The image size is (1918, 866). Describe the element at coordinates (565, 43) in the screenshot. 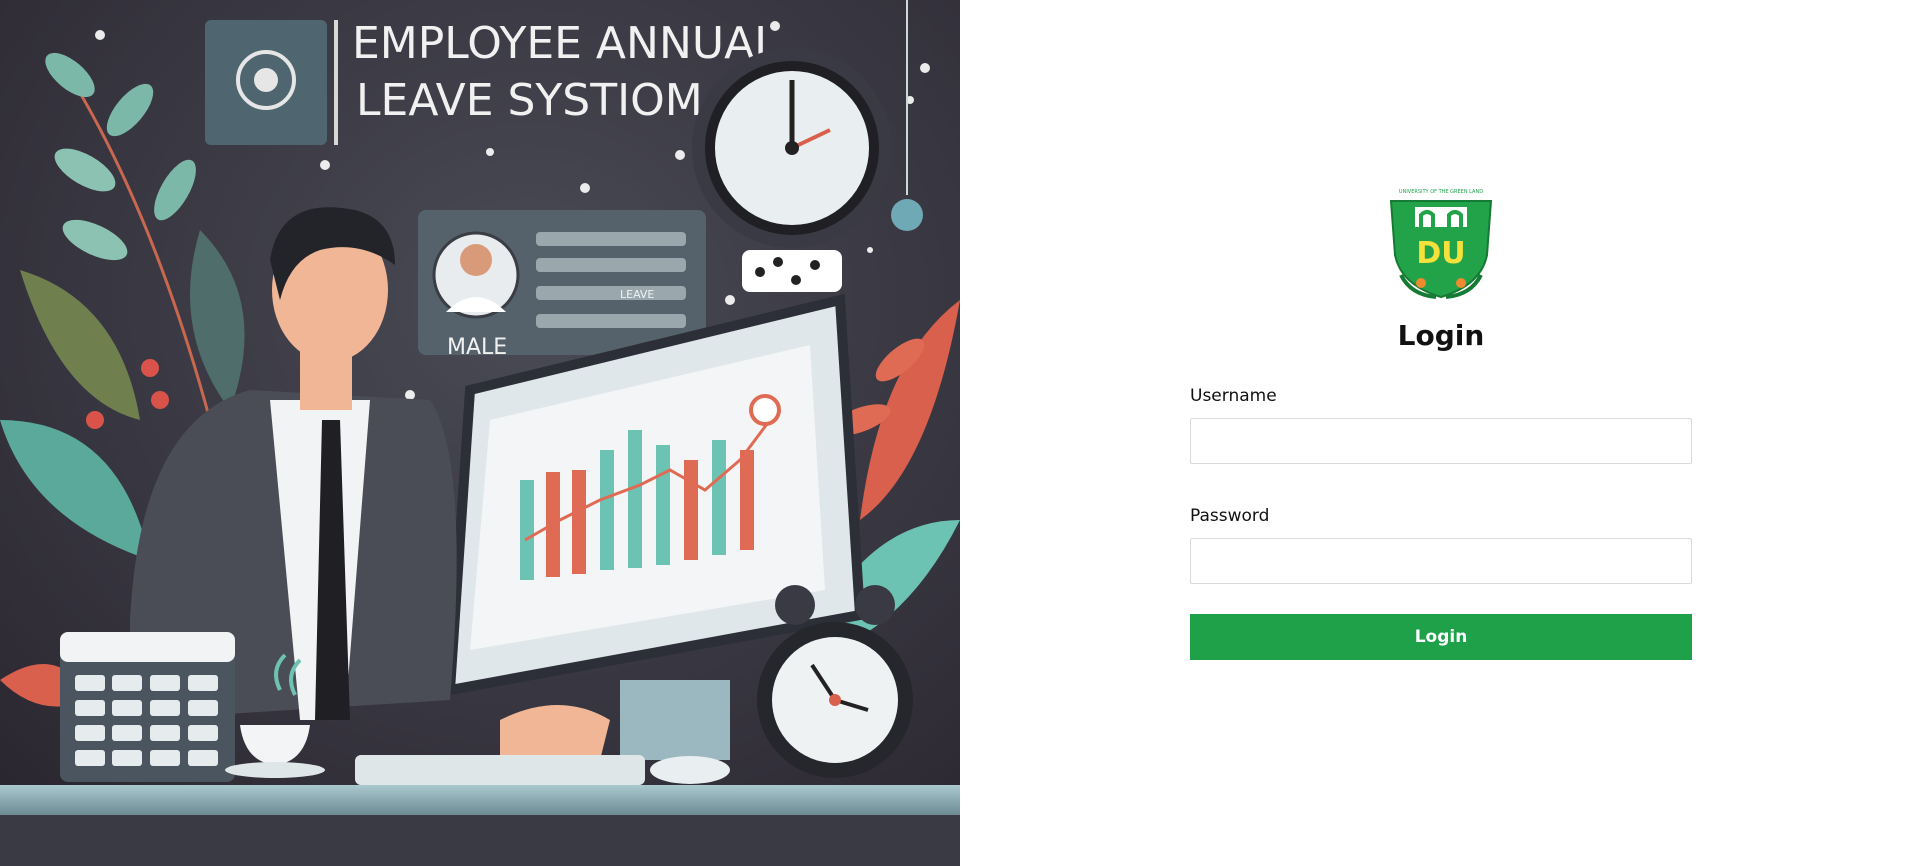

I see `hero-title-line1: EMPLOYEE ANNUAL` at that location.